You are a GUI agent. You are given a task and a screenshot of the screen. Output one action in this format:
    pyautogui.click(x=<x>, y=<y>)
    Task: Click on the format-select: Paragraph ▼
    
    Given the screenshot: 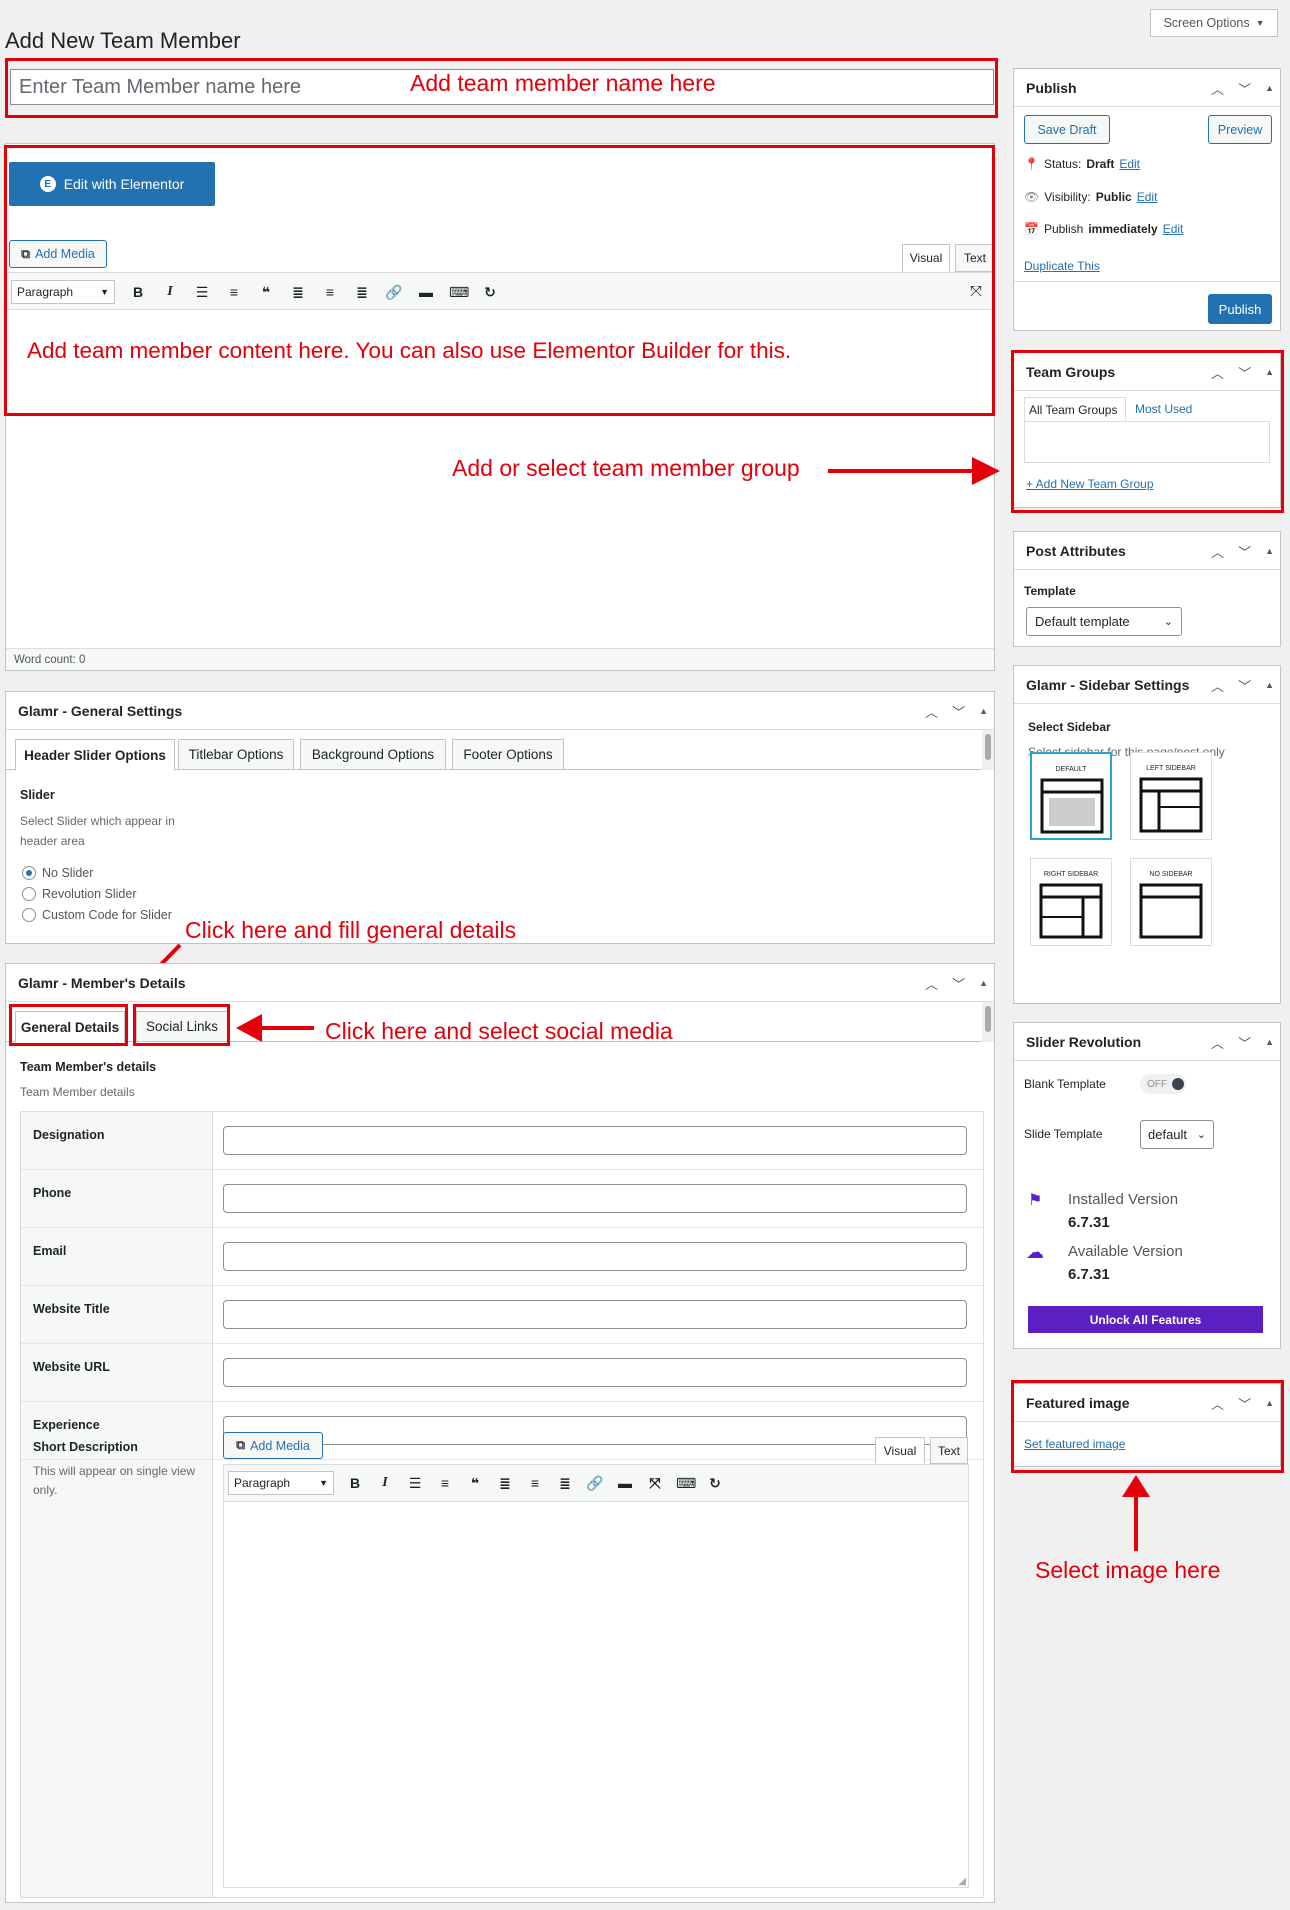 What is the action you would take?
    pyautogui.click(x=63, y=292)
    